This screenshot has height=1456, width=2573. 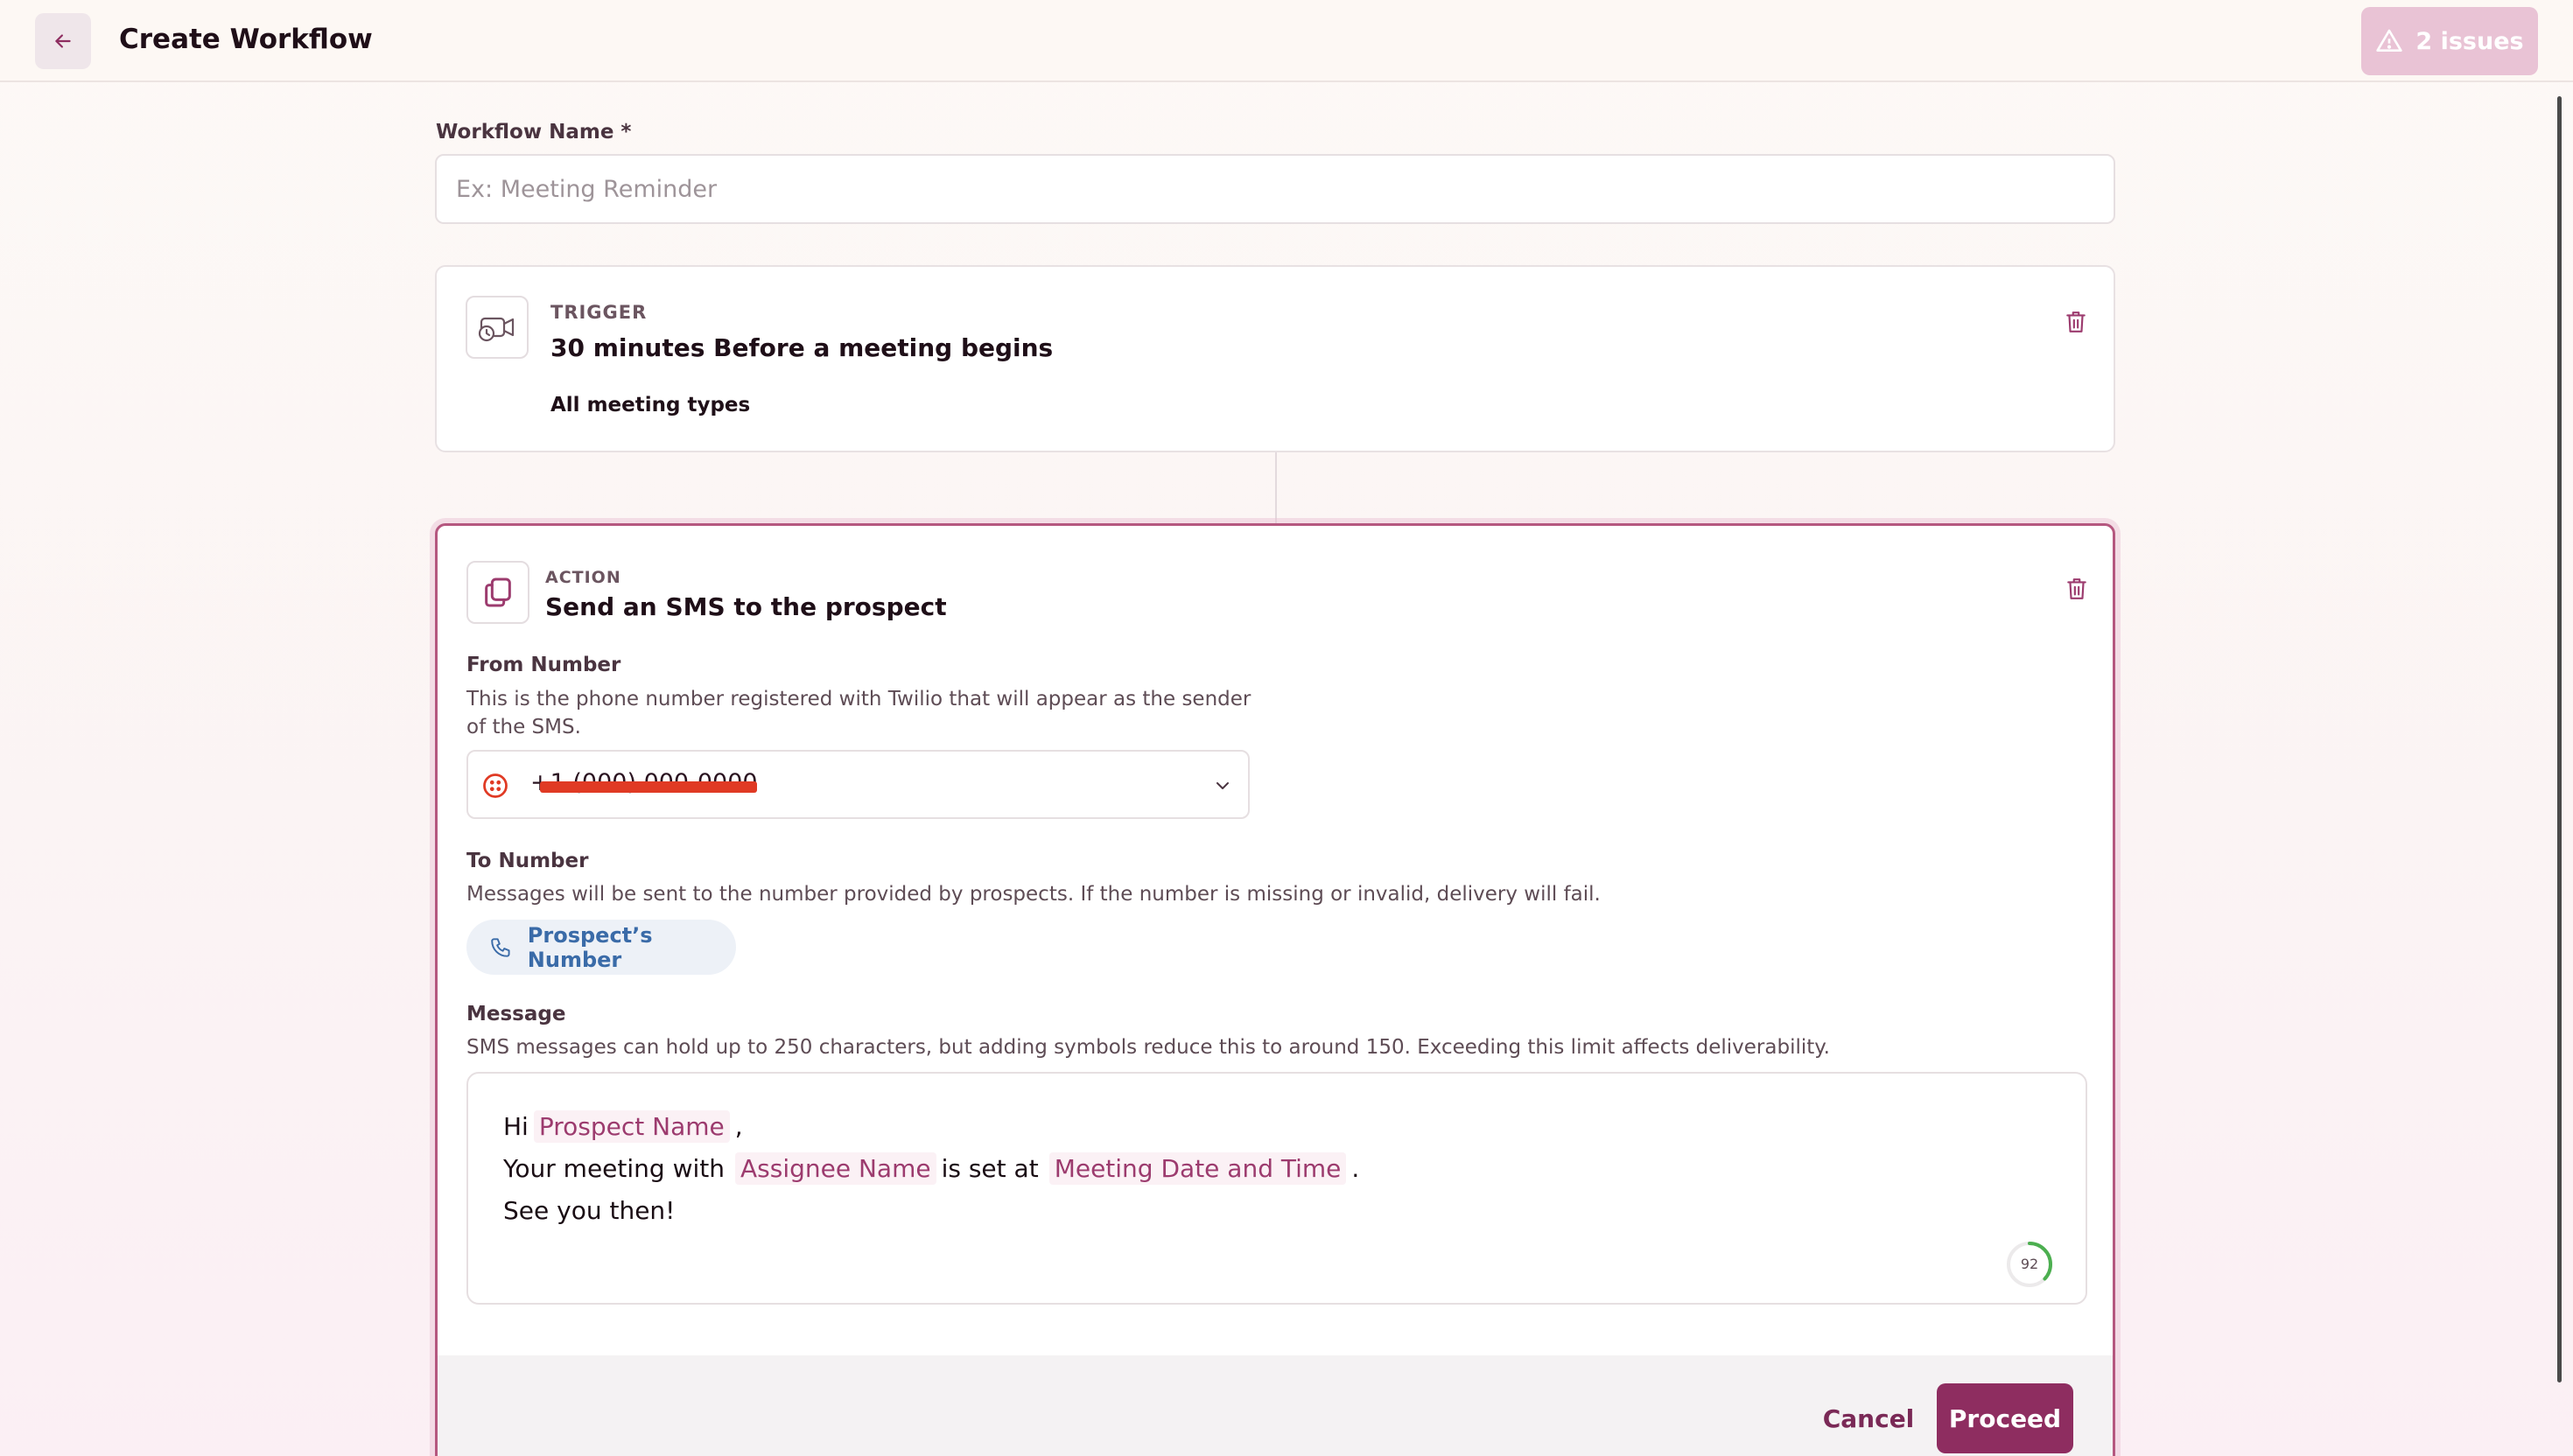 What do you see at coordinates (1222, 785) in the screenshot?
I see `chevron-down-icon` at bounding box center [1222, 785].